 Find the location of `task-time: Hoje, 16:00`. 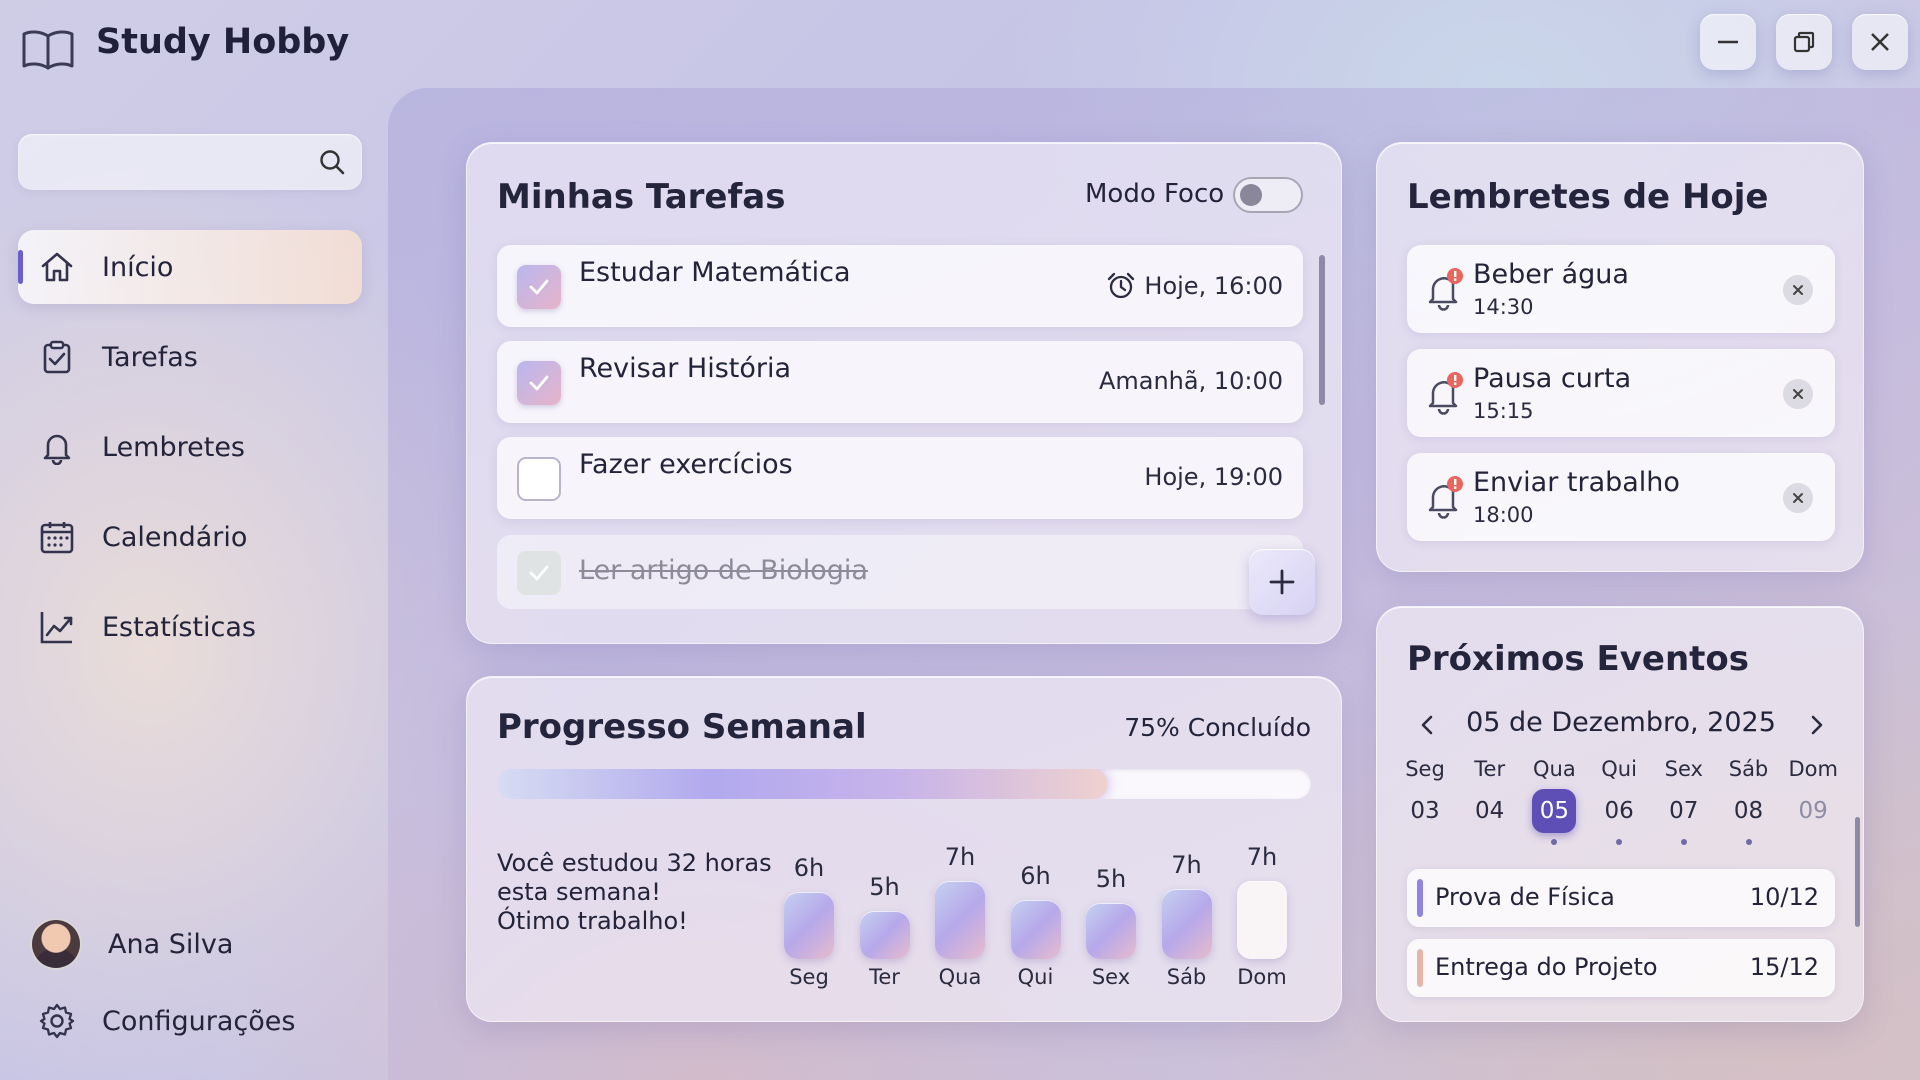

task-time: Hoje, 16:00 is located at coordinates (1194, 286).